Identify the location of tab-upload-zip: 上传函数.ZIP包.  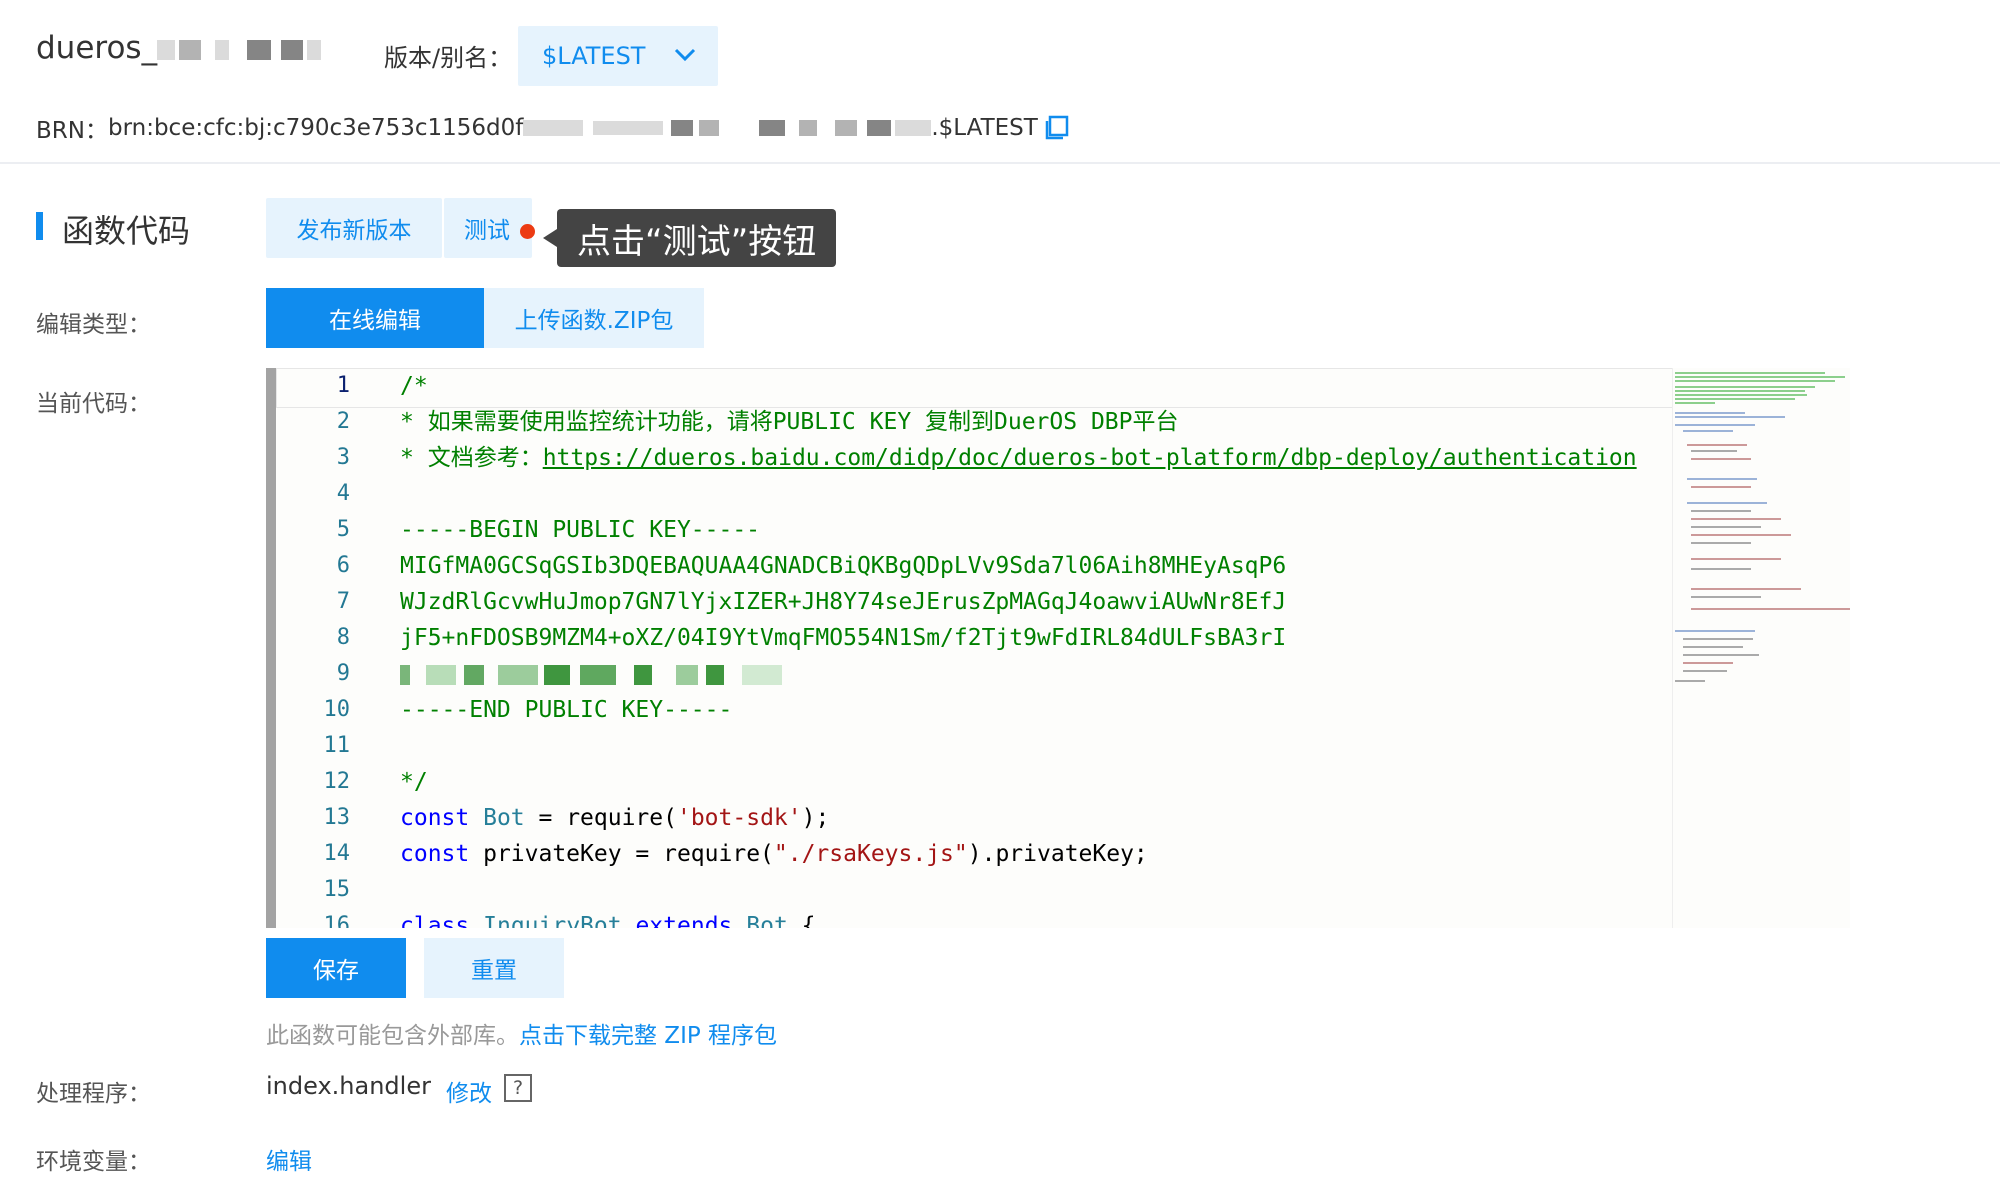
(594, 318).